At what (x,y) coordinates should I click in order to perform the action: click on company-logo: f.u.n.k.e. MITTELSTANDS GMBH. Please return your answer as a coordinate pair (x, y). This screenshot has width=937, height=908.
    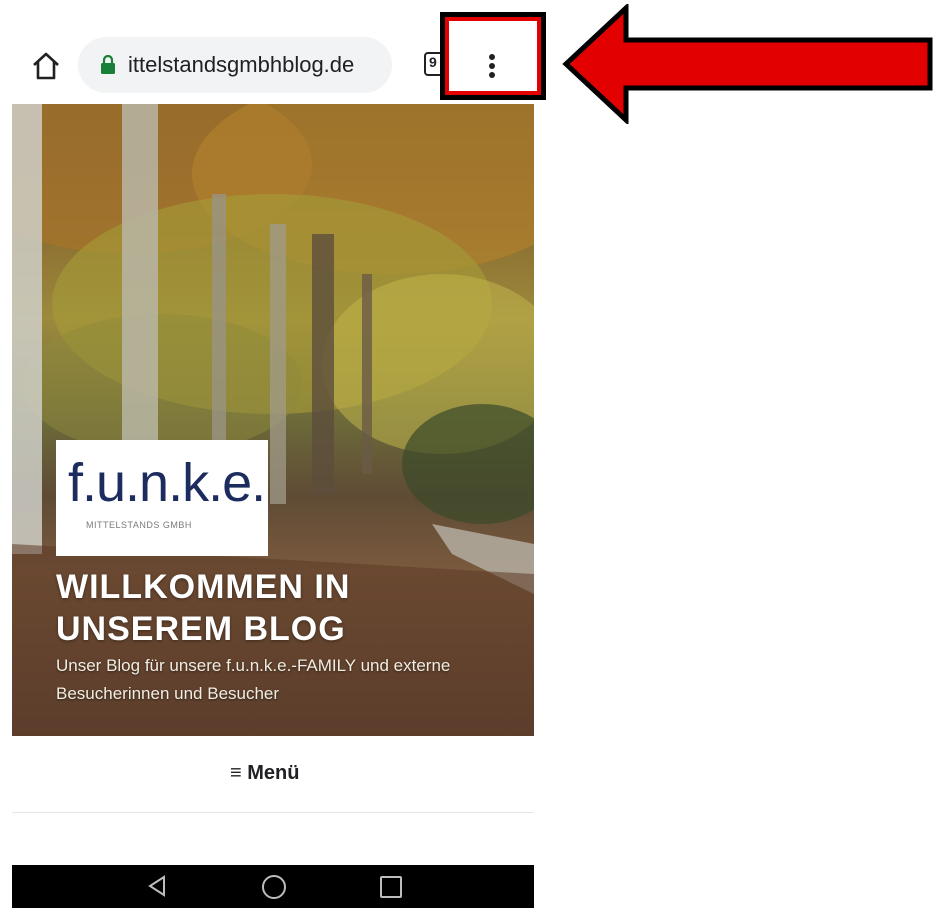
    Looking at the image, I should click on (162, 498).